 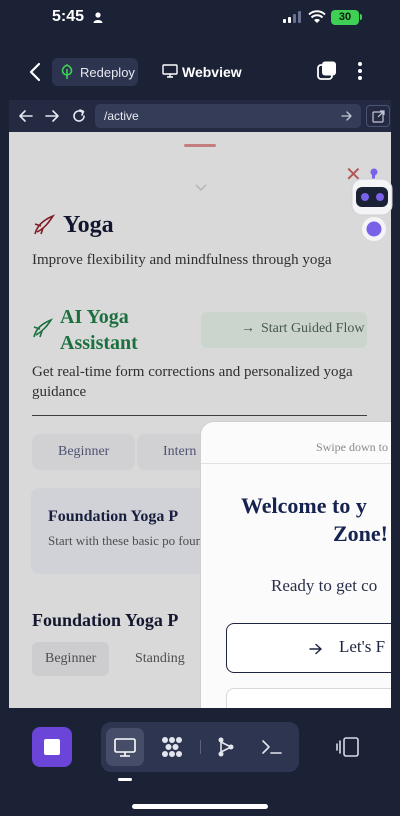 What do you see at coordinates (292, 17) in the screenshot?
I see `signal-icon` at bounding box center [292, 17].